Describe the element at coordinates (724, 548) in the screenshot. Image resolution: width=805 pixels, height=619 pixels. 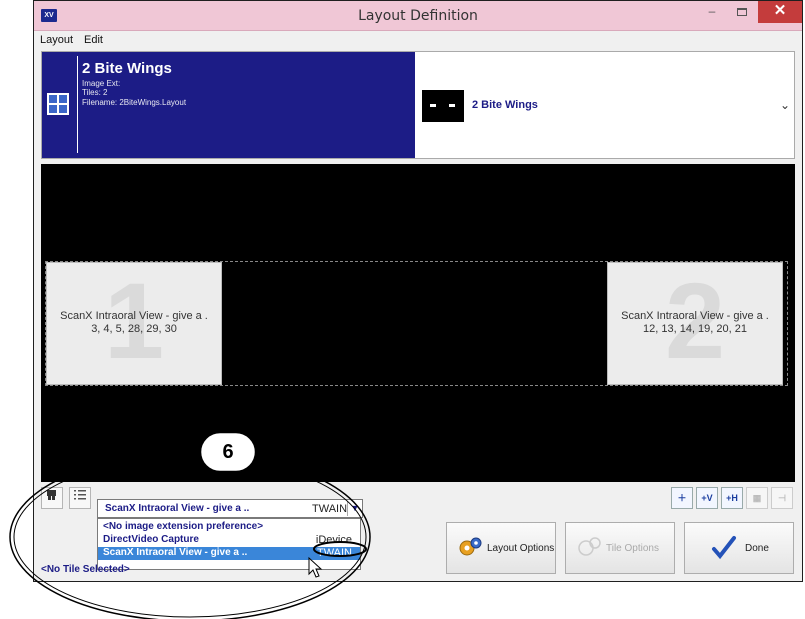
I see `checkmark-icon` at that location.